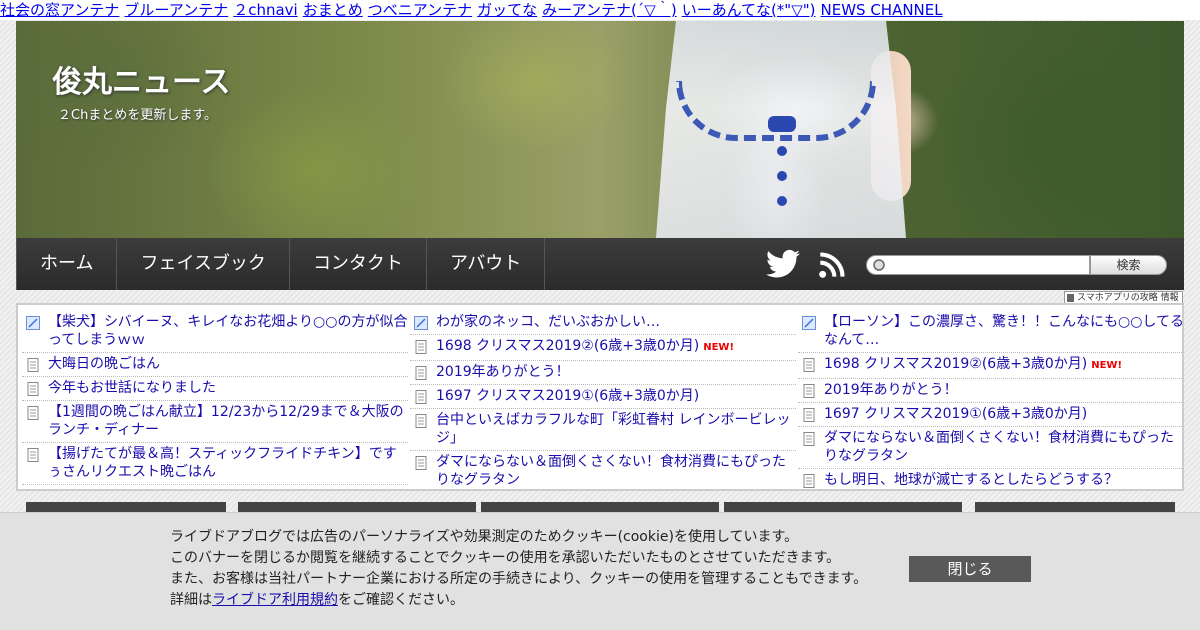 The height and width of the screenshot is (630, 1200). I want to click on feed-item: もし明日、地球が滅亡するとしたらどうする？, so click(990, 479).